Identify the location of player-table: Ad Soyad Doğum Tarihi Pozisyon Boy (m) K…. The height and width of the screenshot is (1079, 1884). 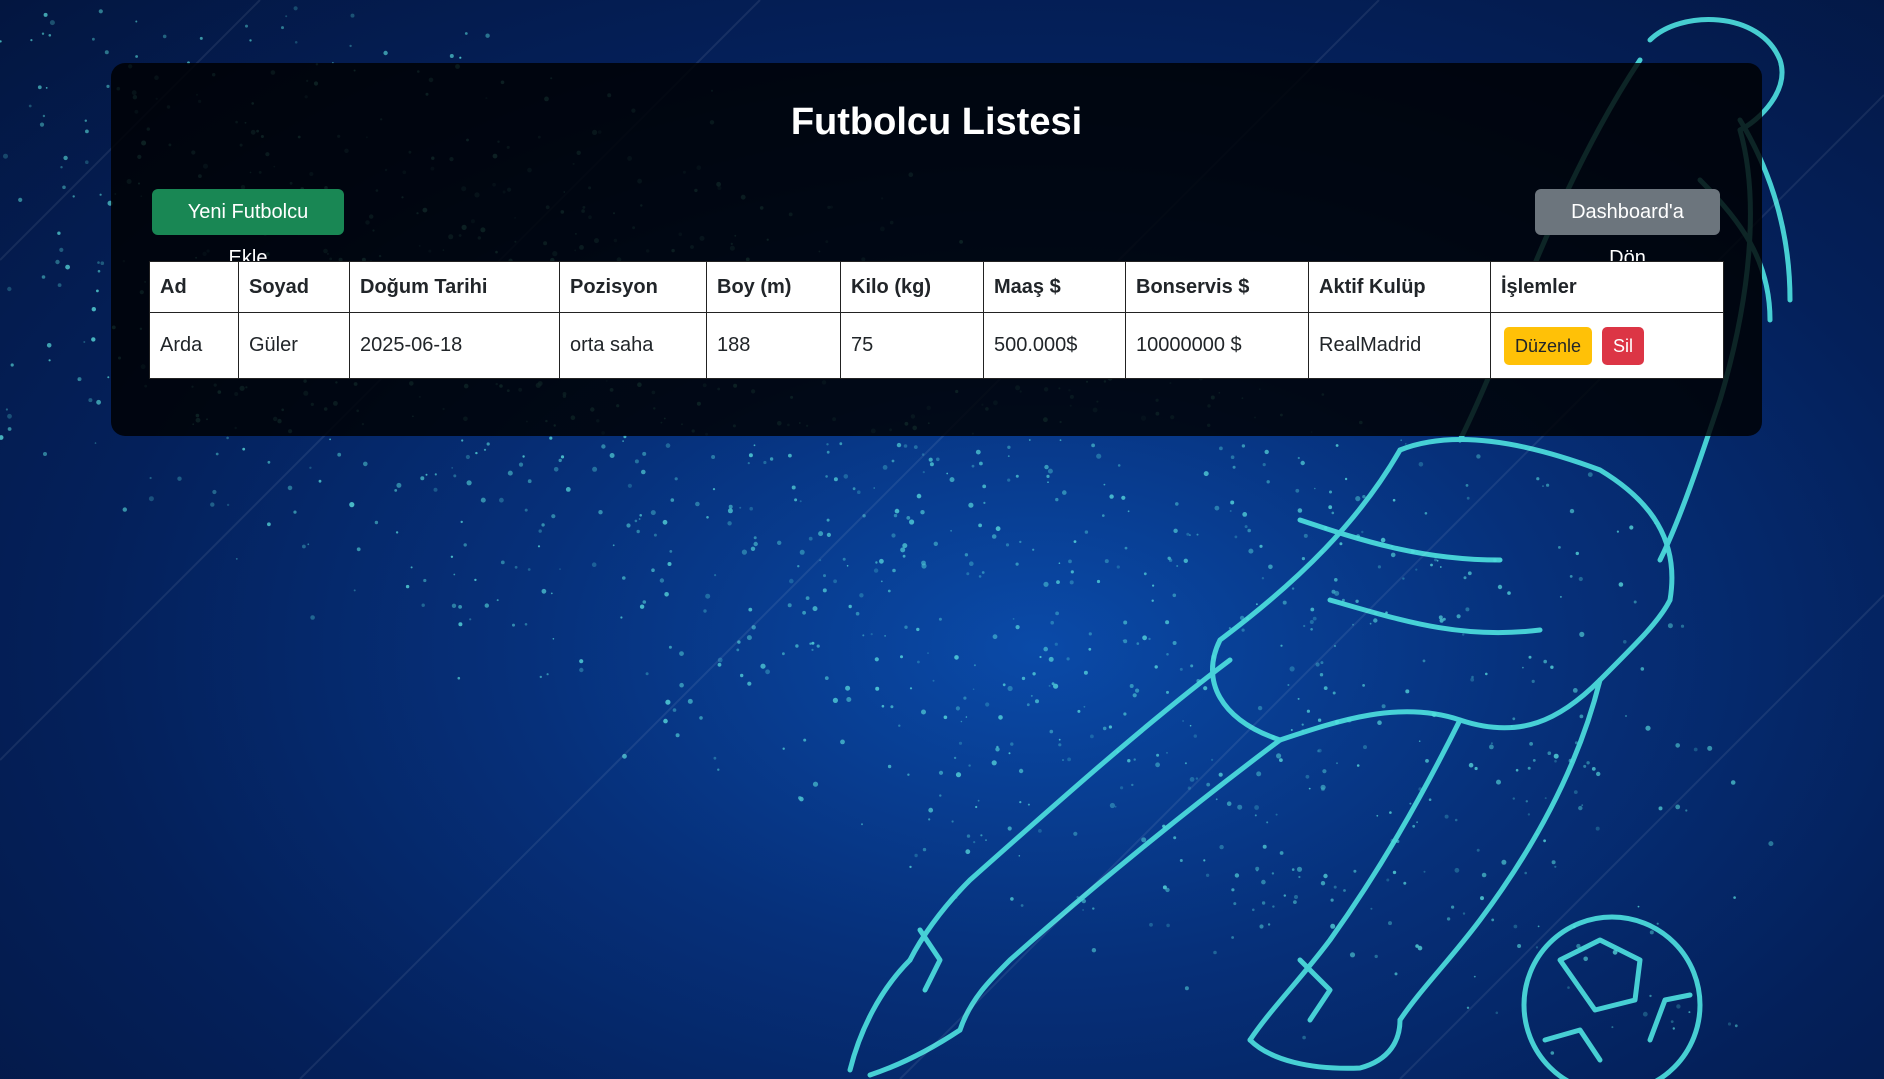
(936, 320).